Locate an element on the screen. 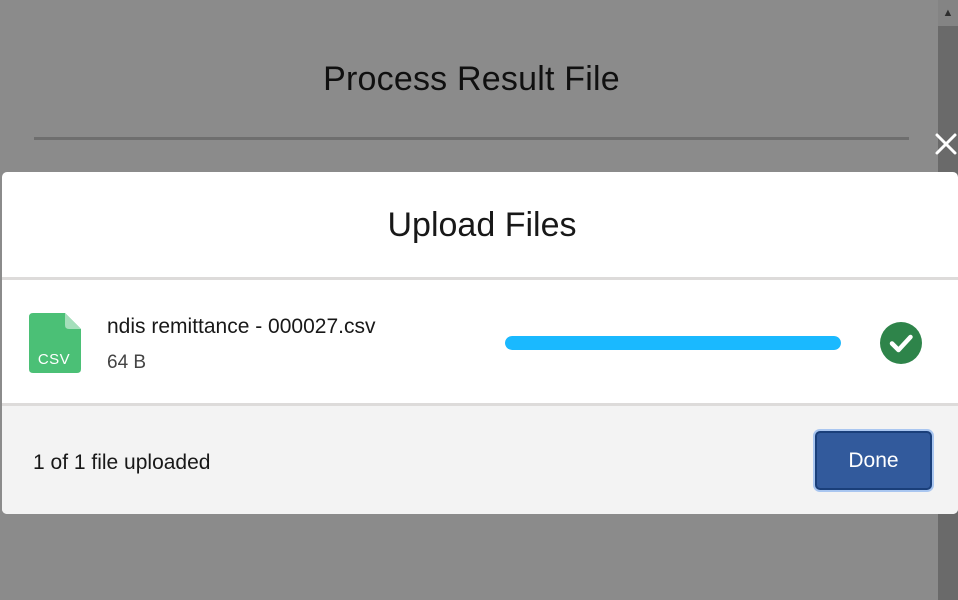 This screenshot has width=958, height=600. upload-progress-fill is located at coordinates (673, 343).